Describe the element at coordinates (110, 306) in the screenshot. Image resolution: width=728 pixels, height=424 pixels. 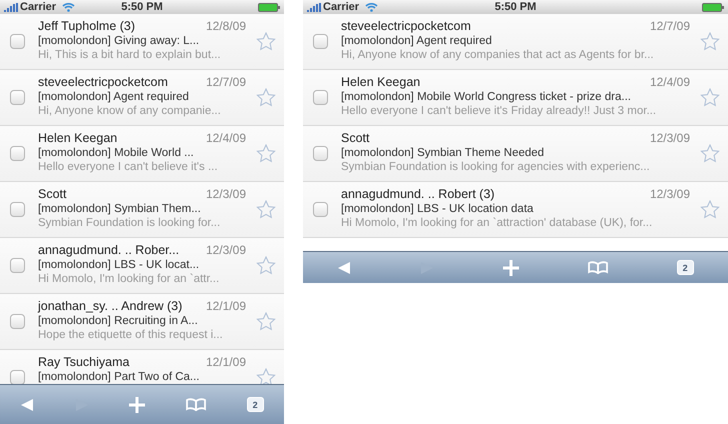
I see `sender-name: jonathan_sy. .. Andrew (3)` at that location.